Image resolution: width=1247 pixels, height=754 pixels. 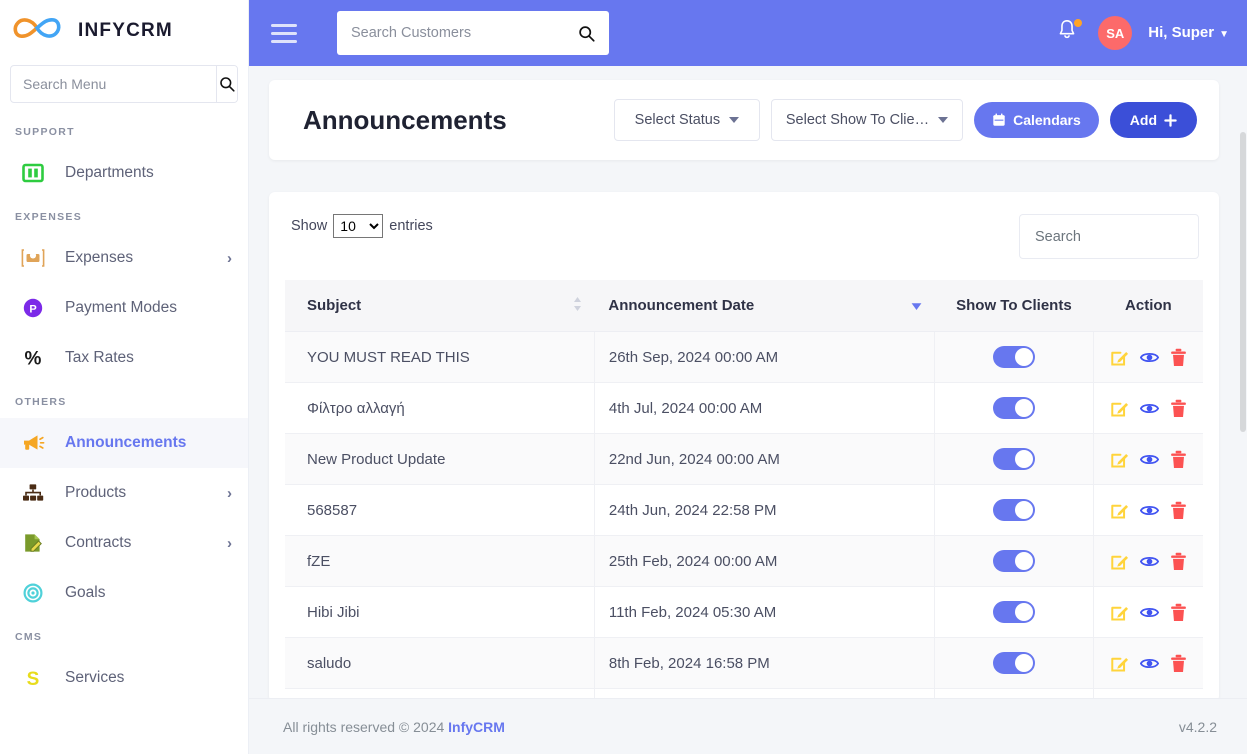 I want to click on column-header-announcement-date: Announcement Date, so click(x=764, y=306).